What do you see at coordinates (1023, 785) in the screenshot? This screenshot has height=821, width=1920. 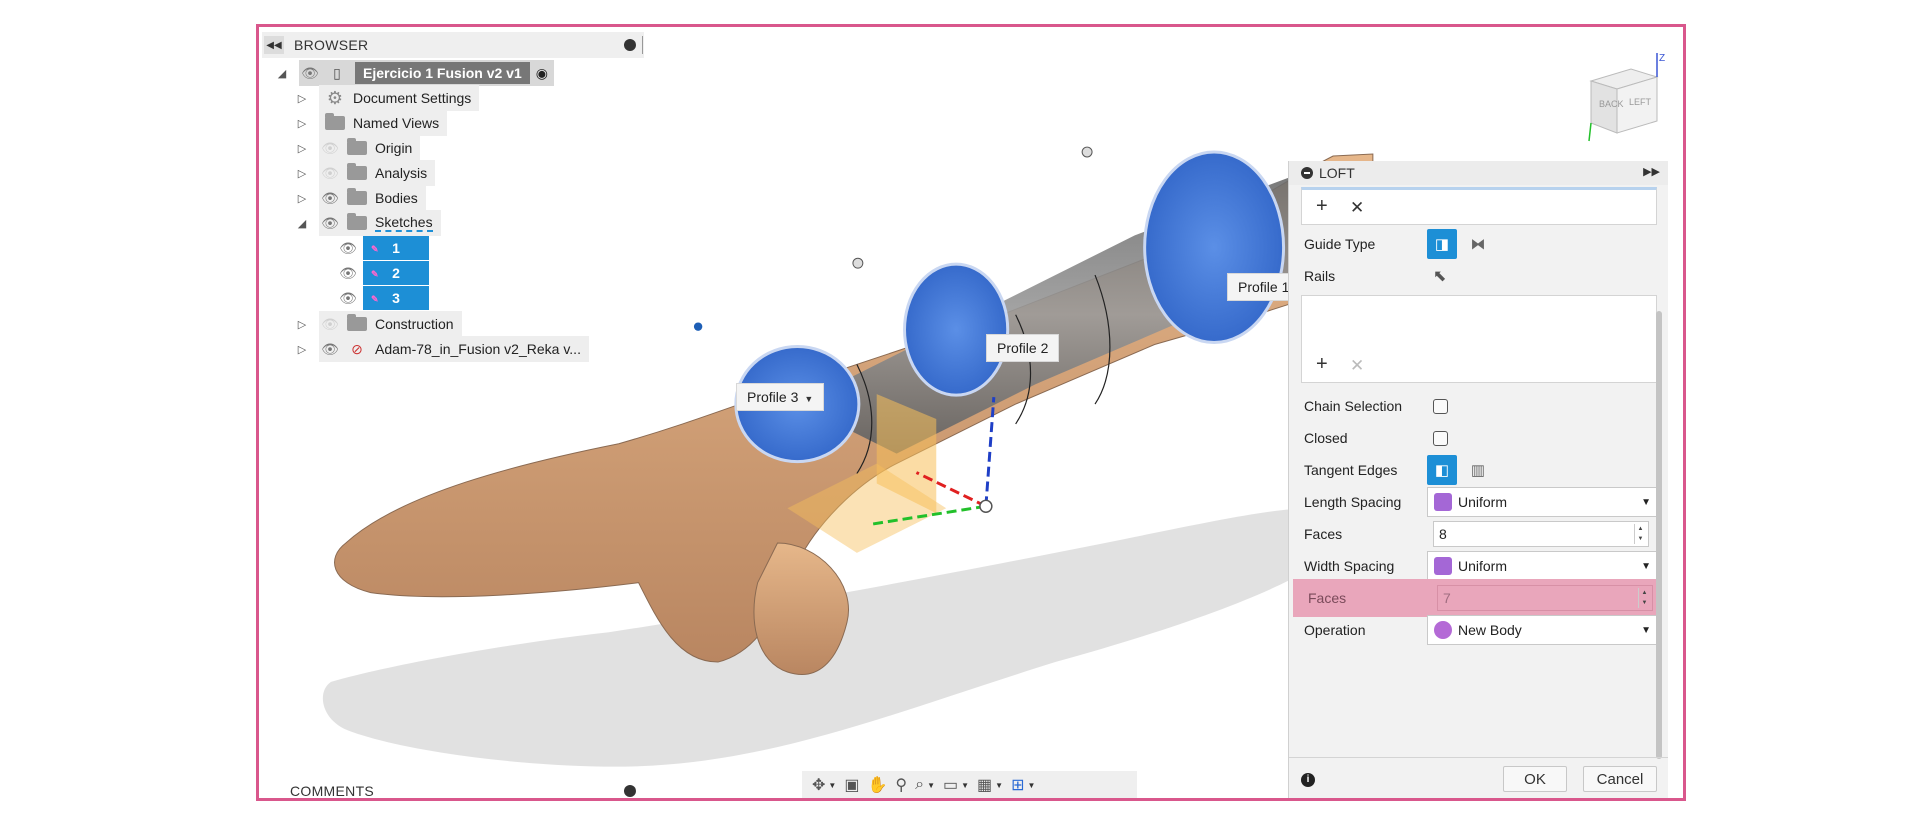 I see `viewports-icon: ⊞ ▼` at bounding box center [1023, 785].